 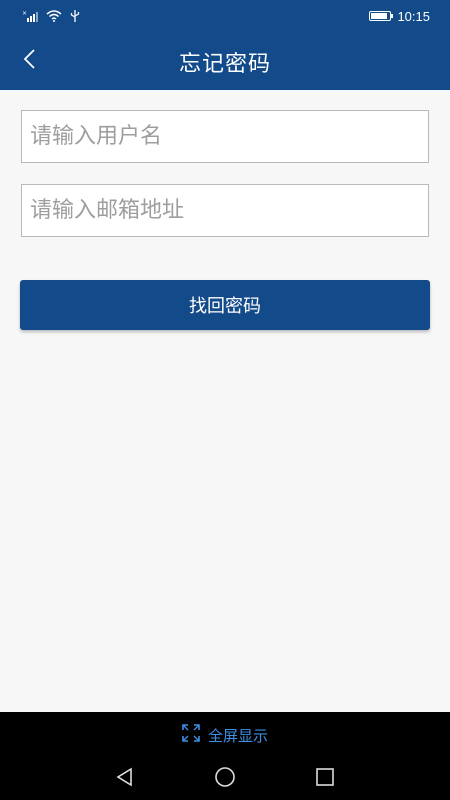 I want to click on page-title: 忘记密码, so click(x=224, y=64).